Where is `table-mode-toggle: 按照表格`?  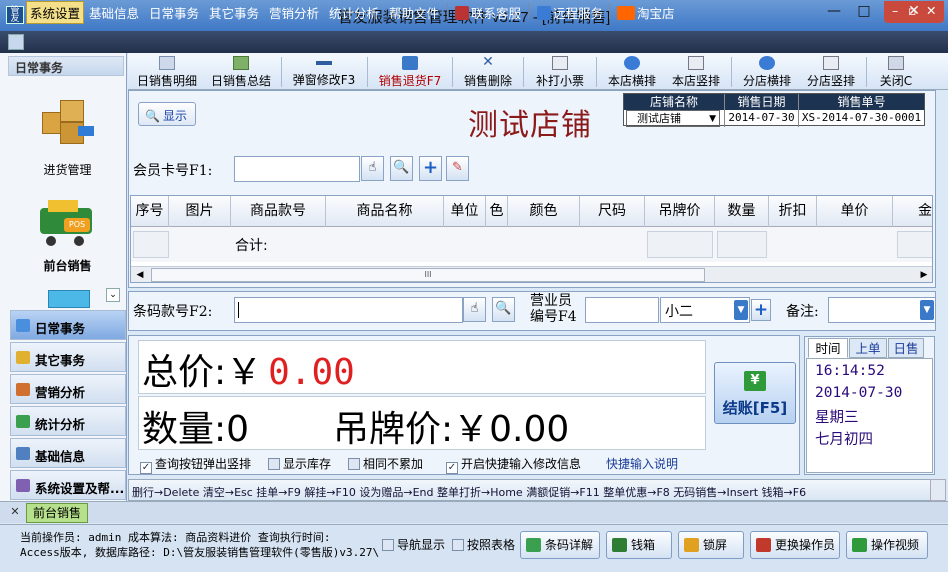 table-mode-toggle: 按照表格 is located at coordinates (483, 544).